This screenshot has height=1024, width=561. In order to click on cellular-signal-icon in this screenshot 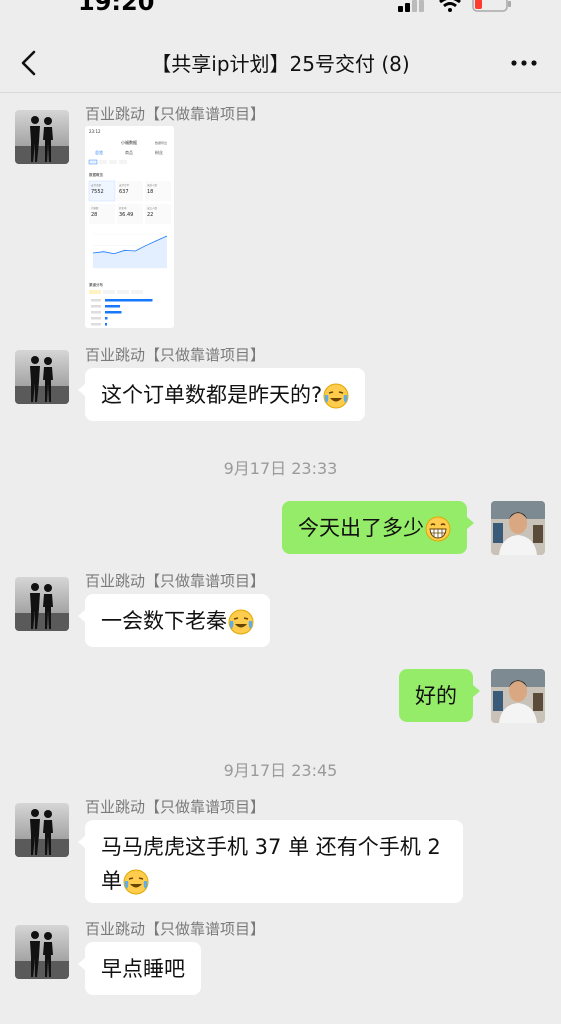, I will do `click(411, 6)`.